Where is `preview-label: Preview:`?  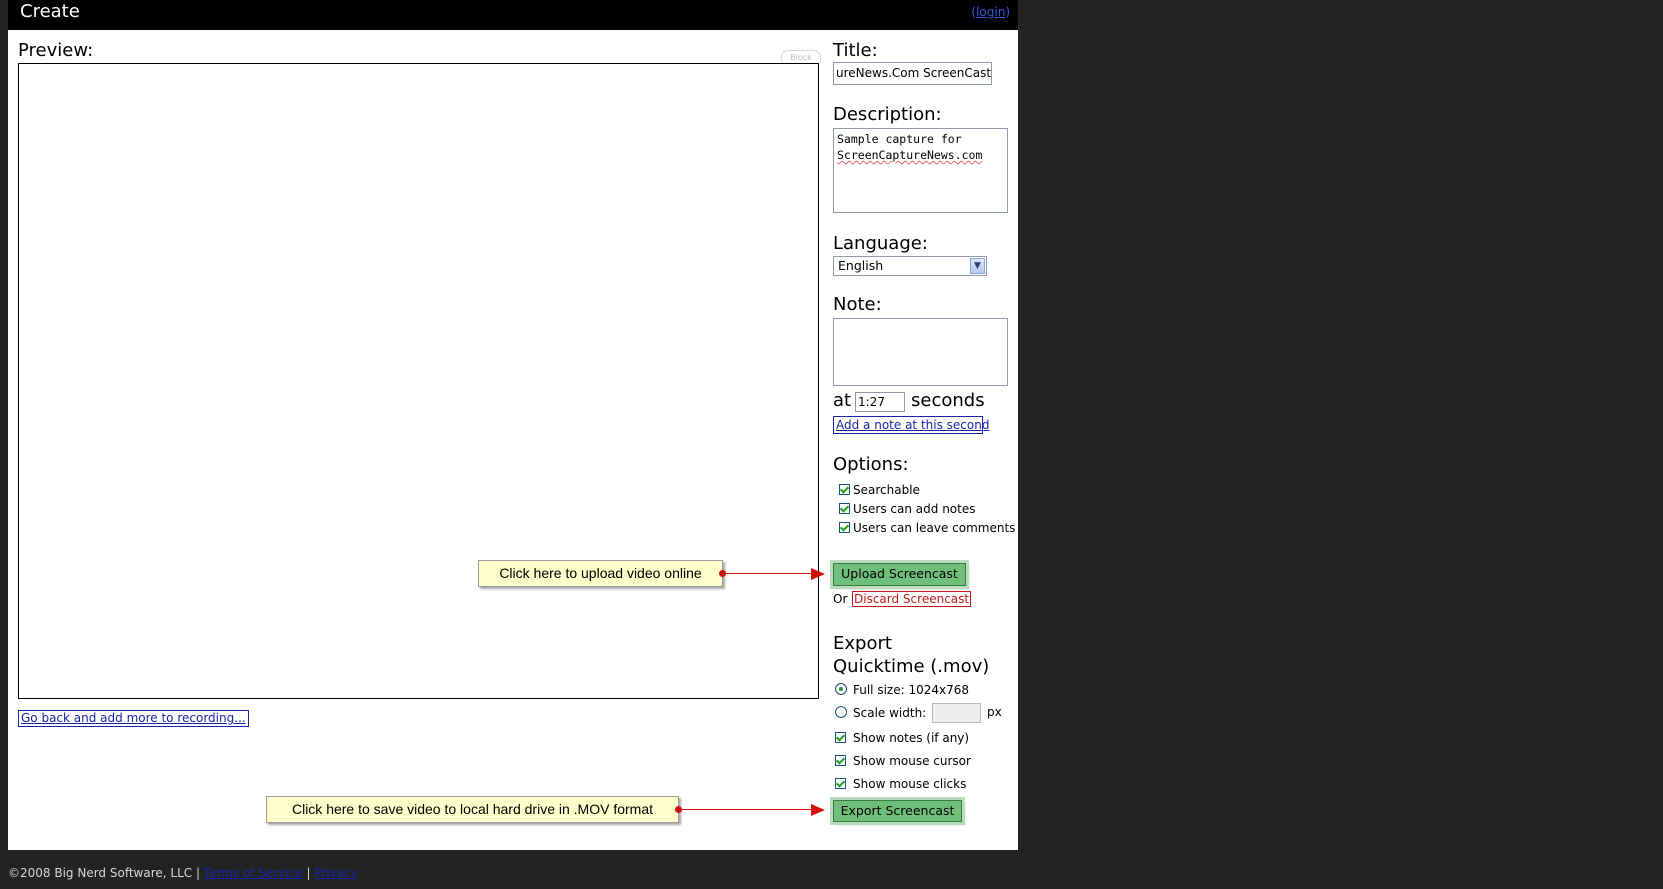
preview-label: Preview: is located at coordinates (56, 50).